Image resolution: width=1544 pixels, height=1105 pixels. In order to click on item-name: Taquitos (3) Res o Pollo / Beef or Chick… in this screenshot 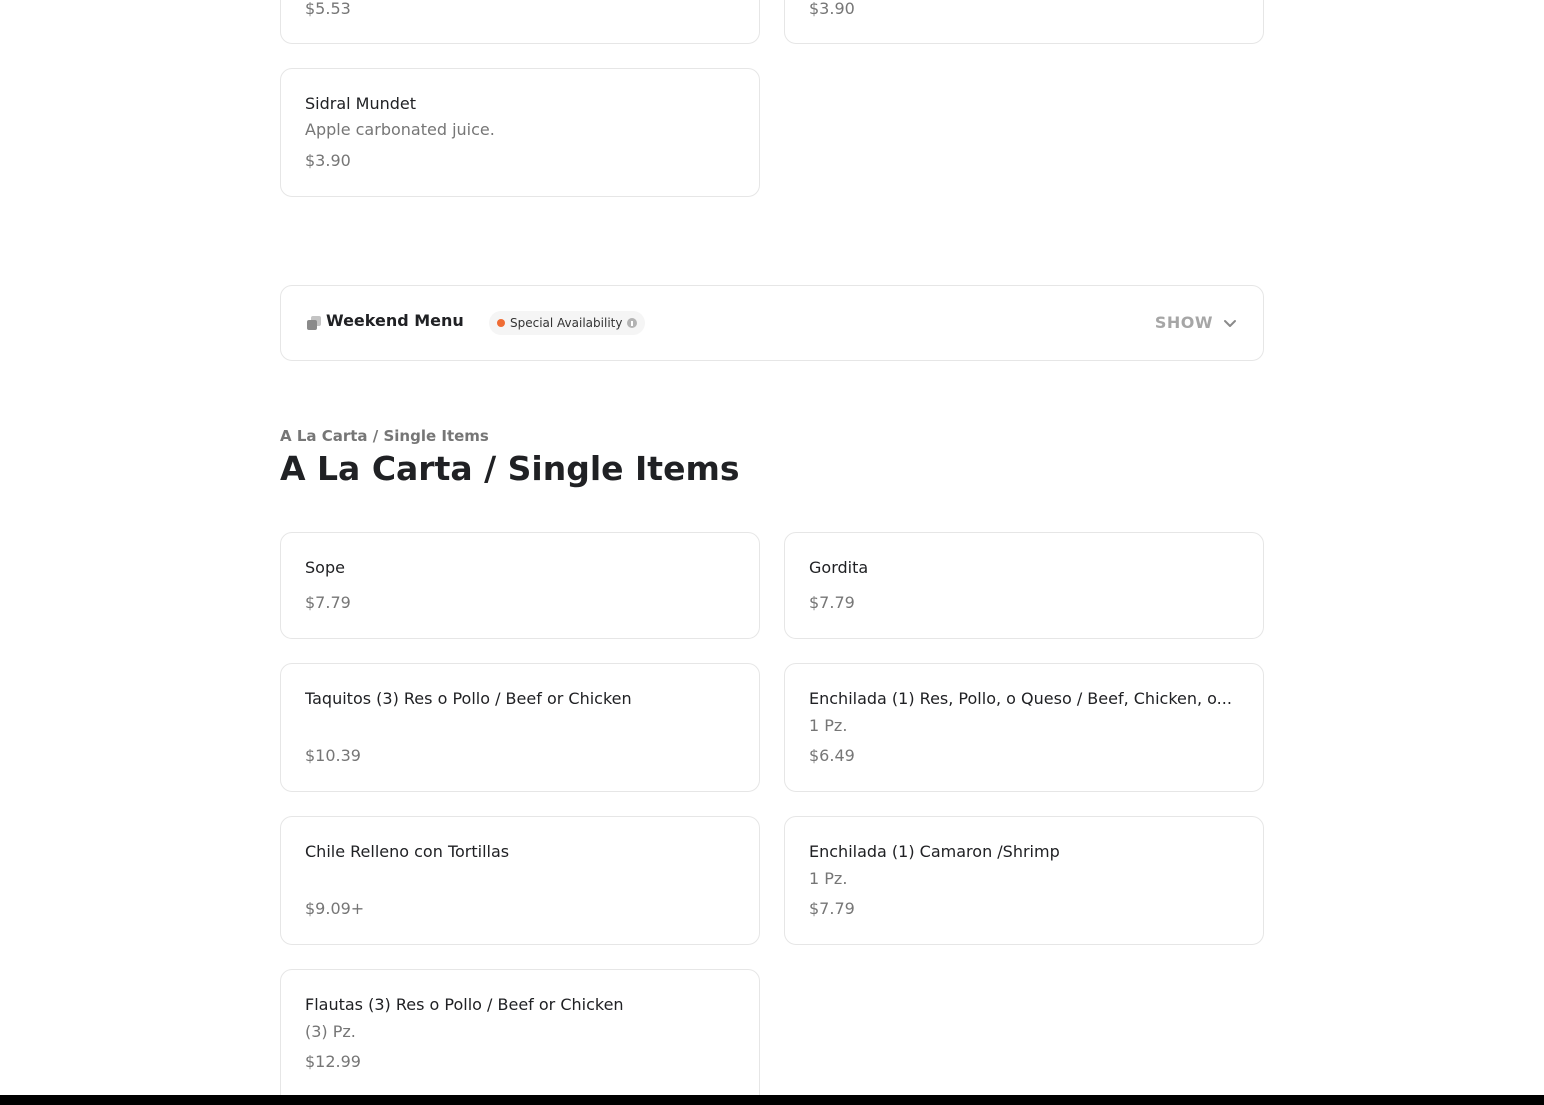, I will do `click(468, 698)`.